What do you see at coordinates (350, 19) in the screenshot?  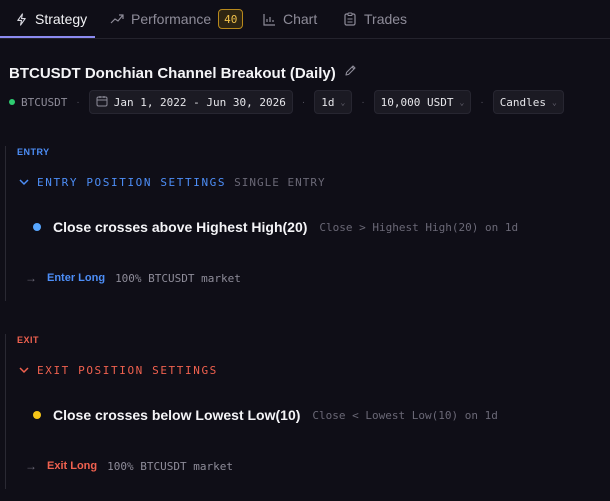 I see `clipboard-icon` at bounding box center [350, 19].